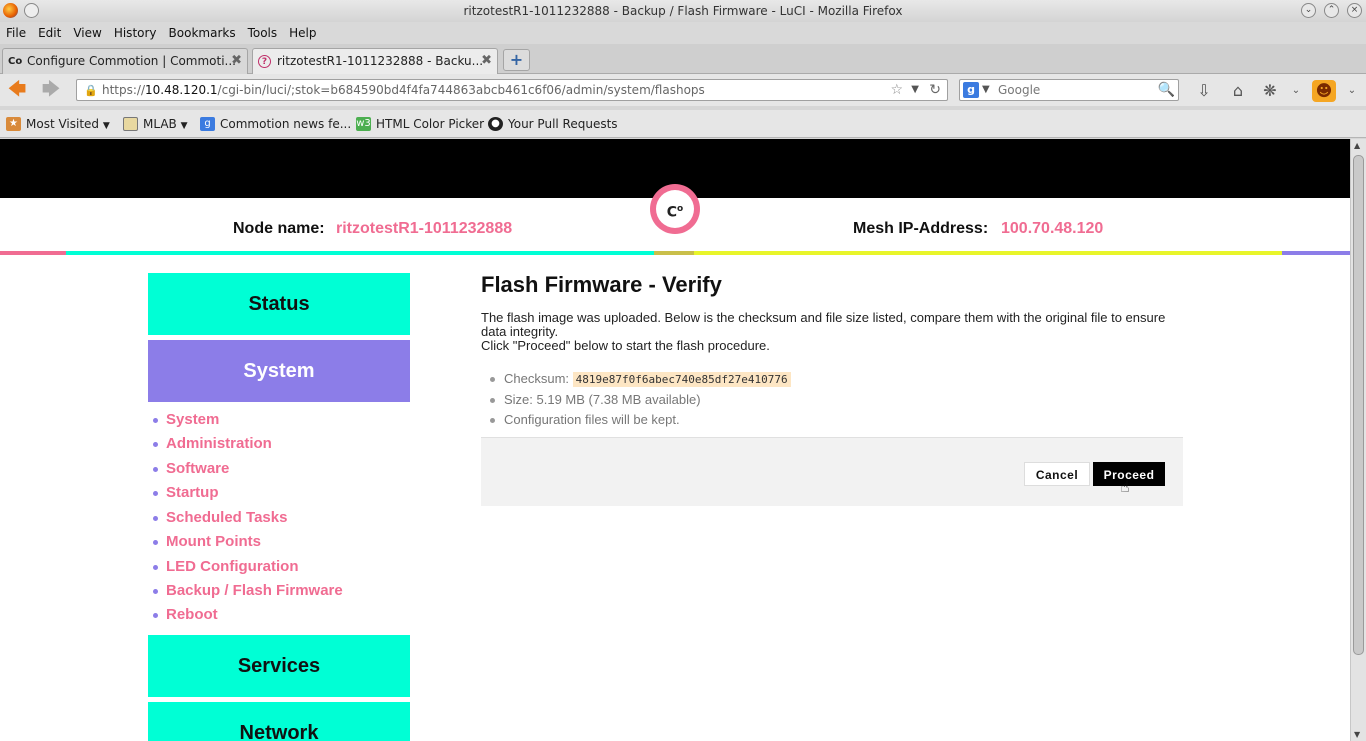 The image size is (1366, 741). What do you see at coordinates (601, 284) in the screenshot?
I see `page-title: Flash Firmware - Verify` at bounding box center [601, 284].